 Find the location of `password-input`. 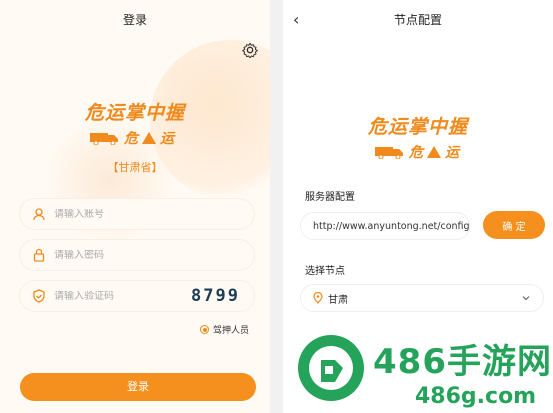

password-input is located at coordinates (114, 255).